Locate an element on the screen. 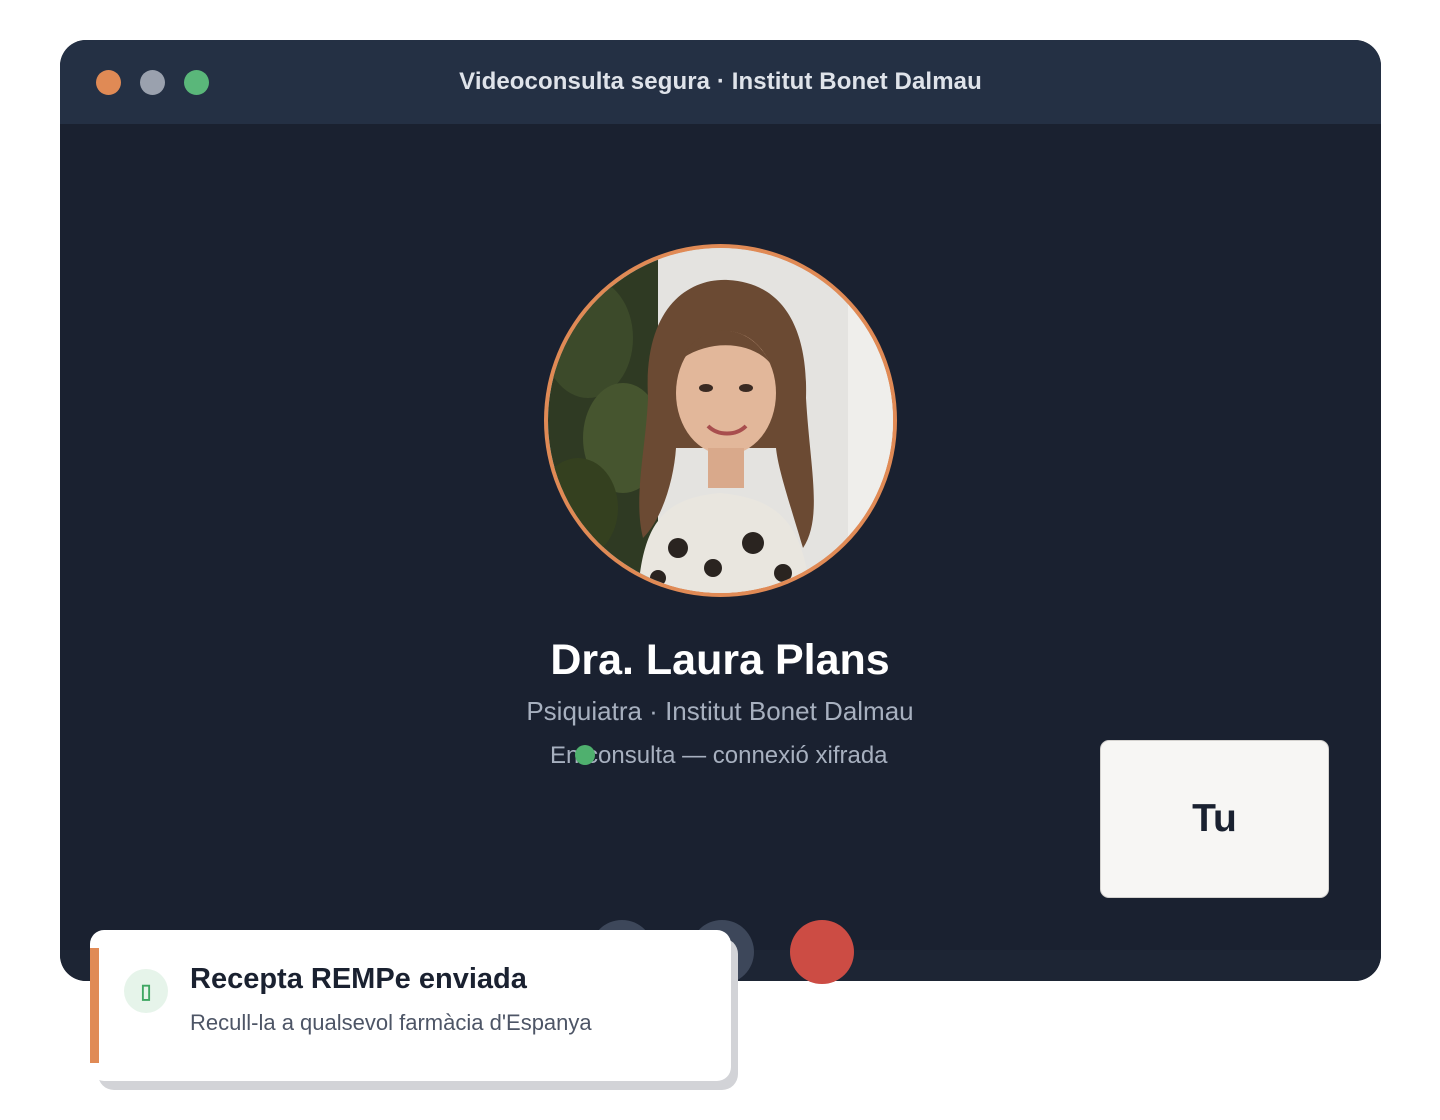  doctor-photo is located at coordinates (720, 420).